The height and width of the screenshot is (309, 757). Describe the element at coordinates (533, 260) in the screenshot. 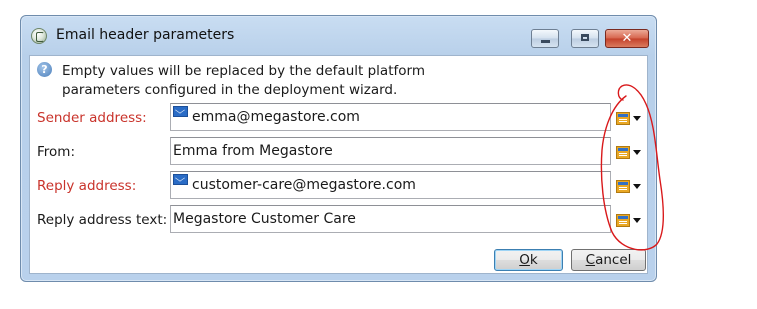

I see `ok-label: k` at that location.